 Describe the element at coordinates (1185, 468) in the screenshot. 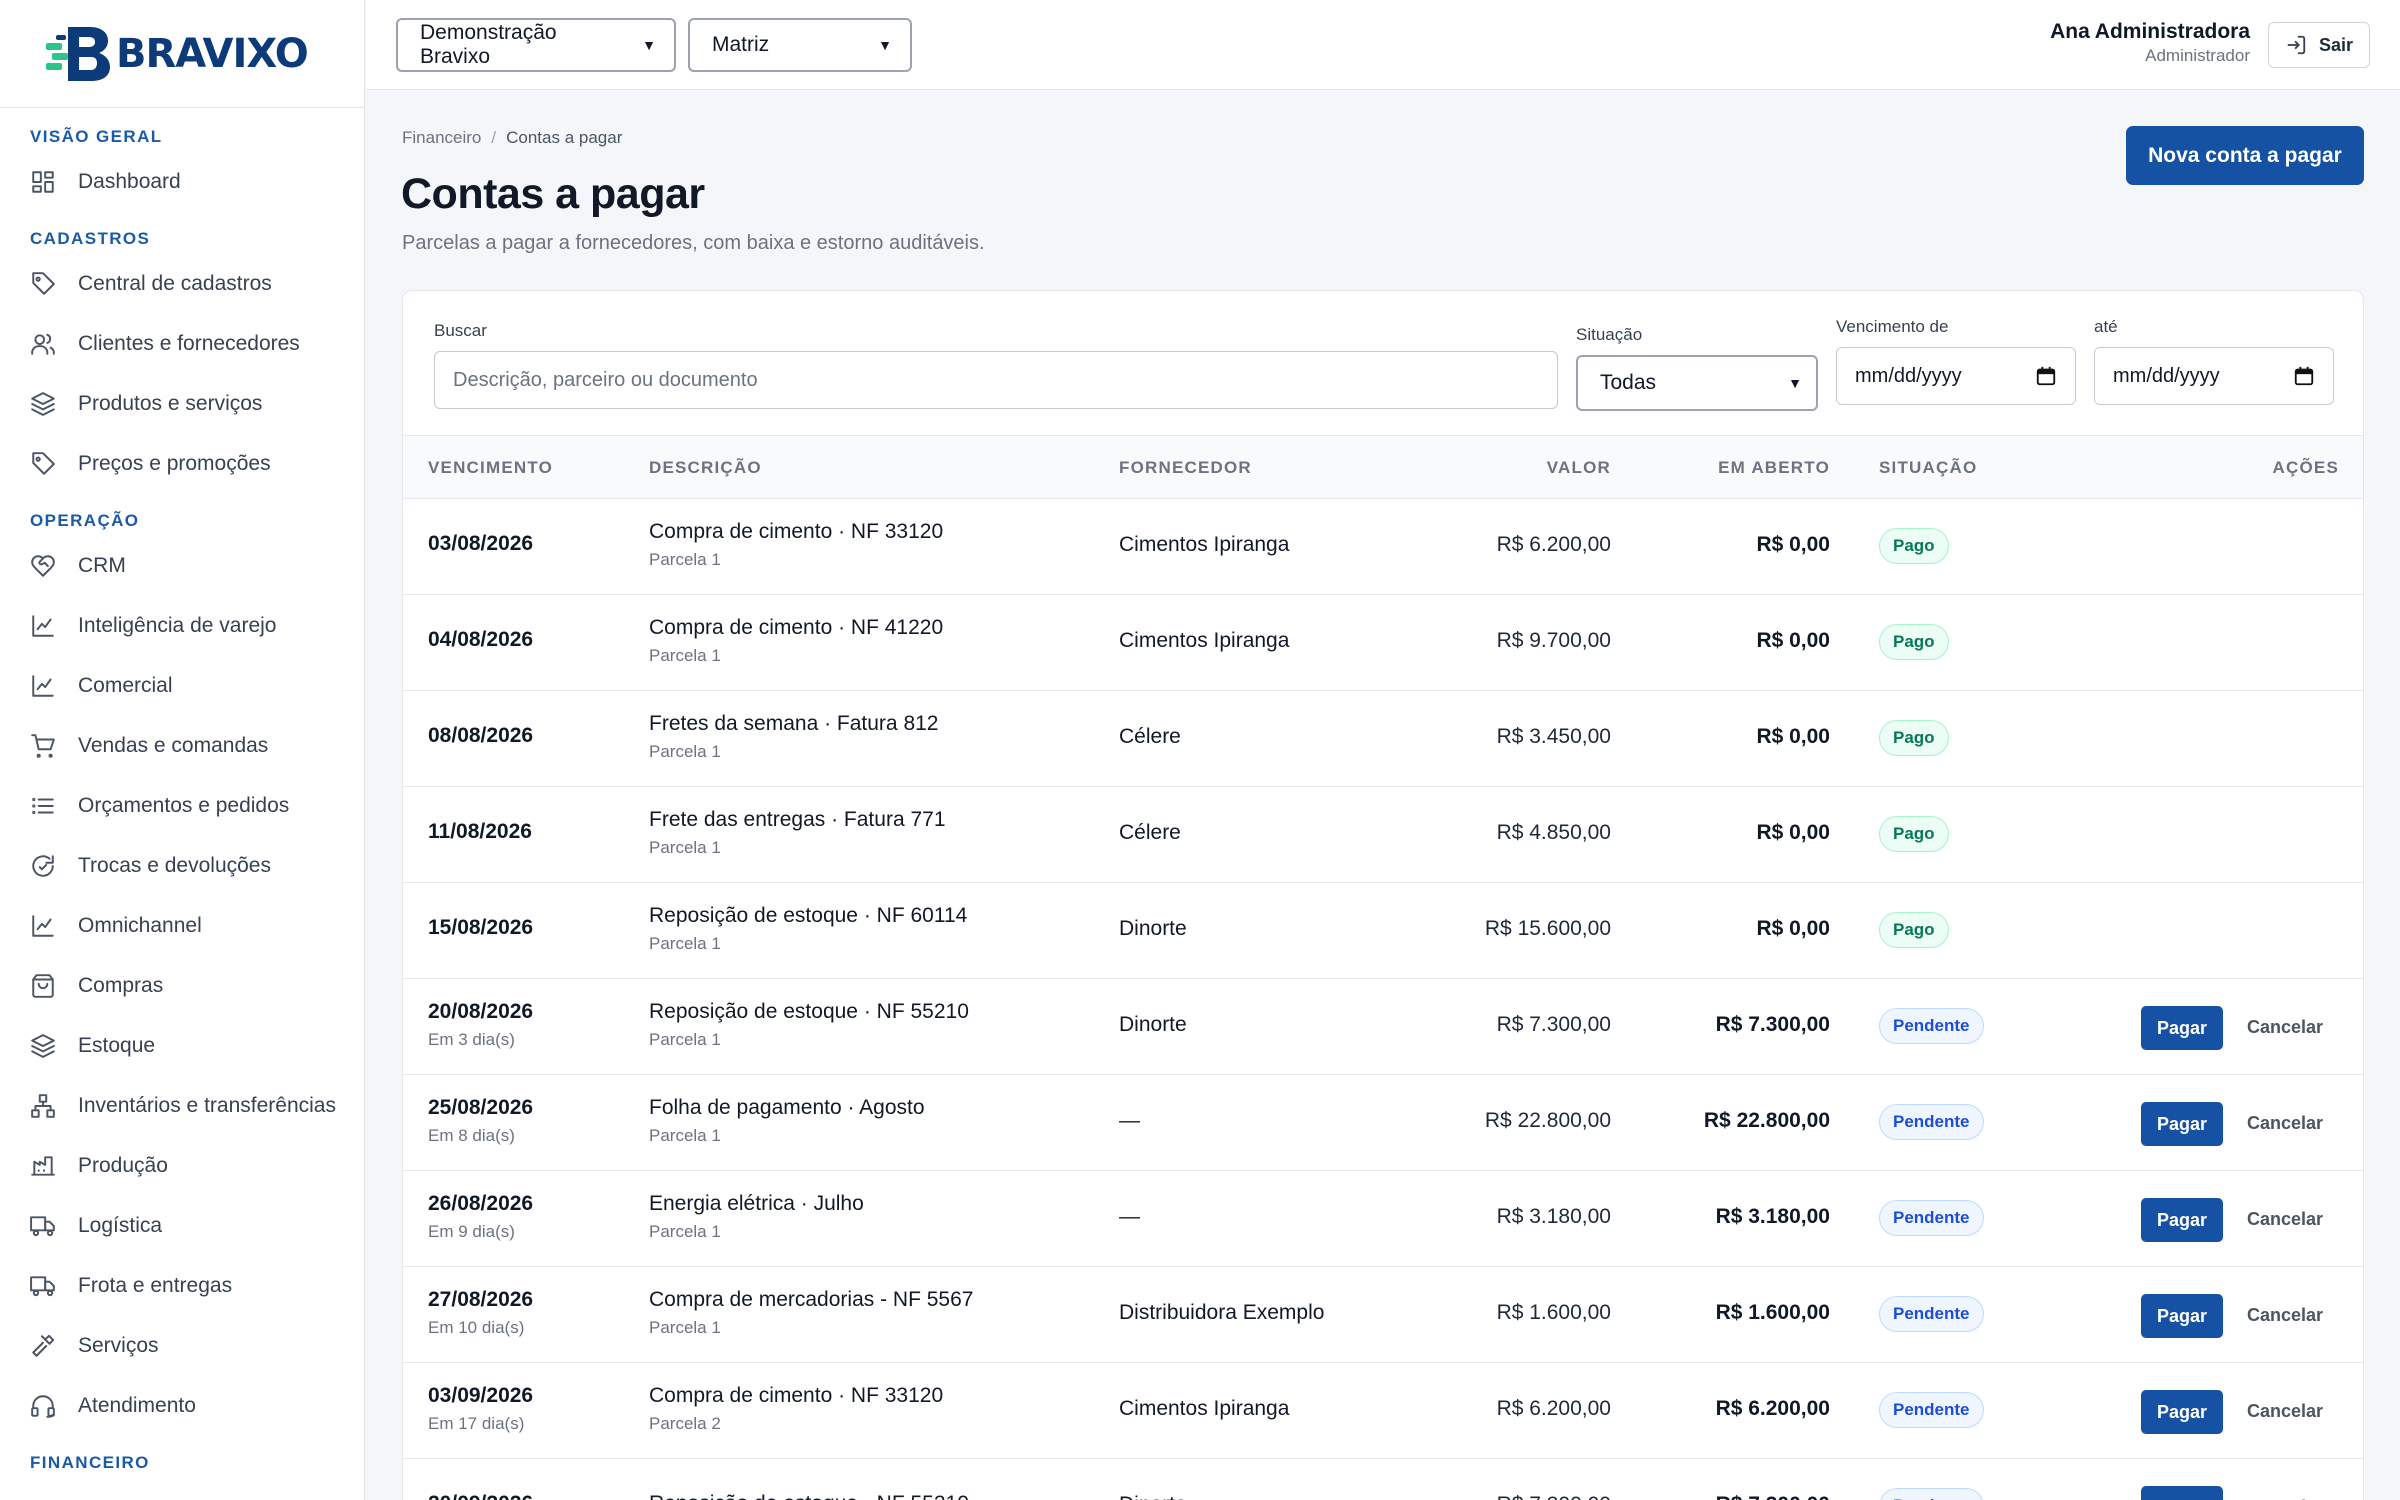

I see `column-header-supplier: FORNECEDOR` at that location.